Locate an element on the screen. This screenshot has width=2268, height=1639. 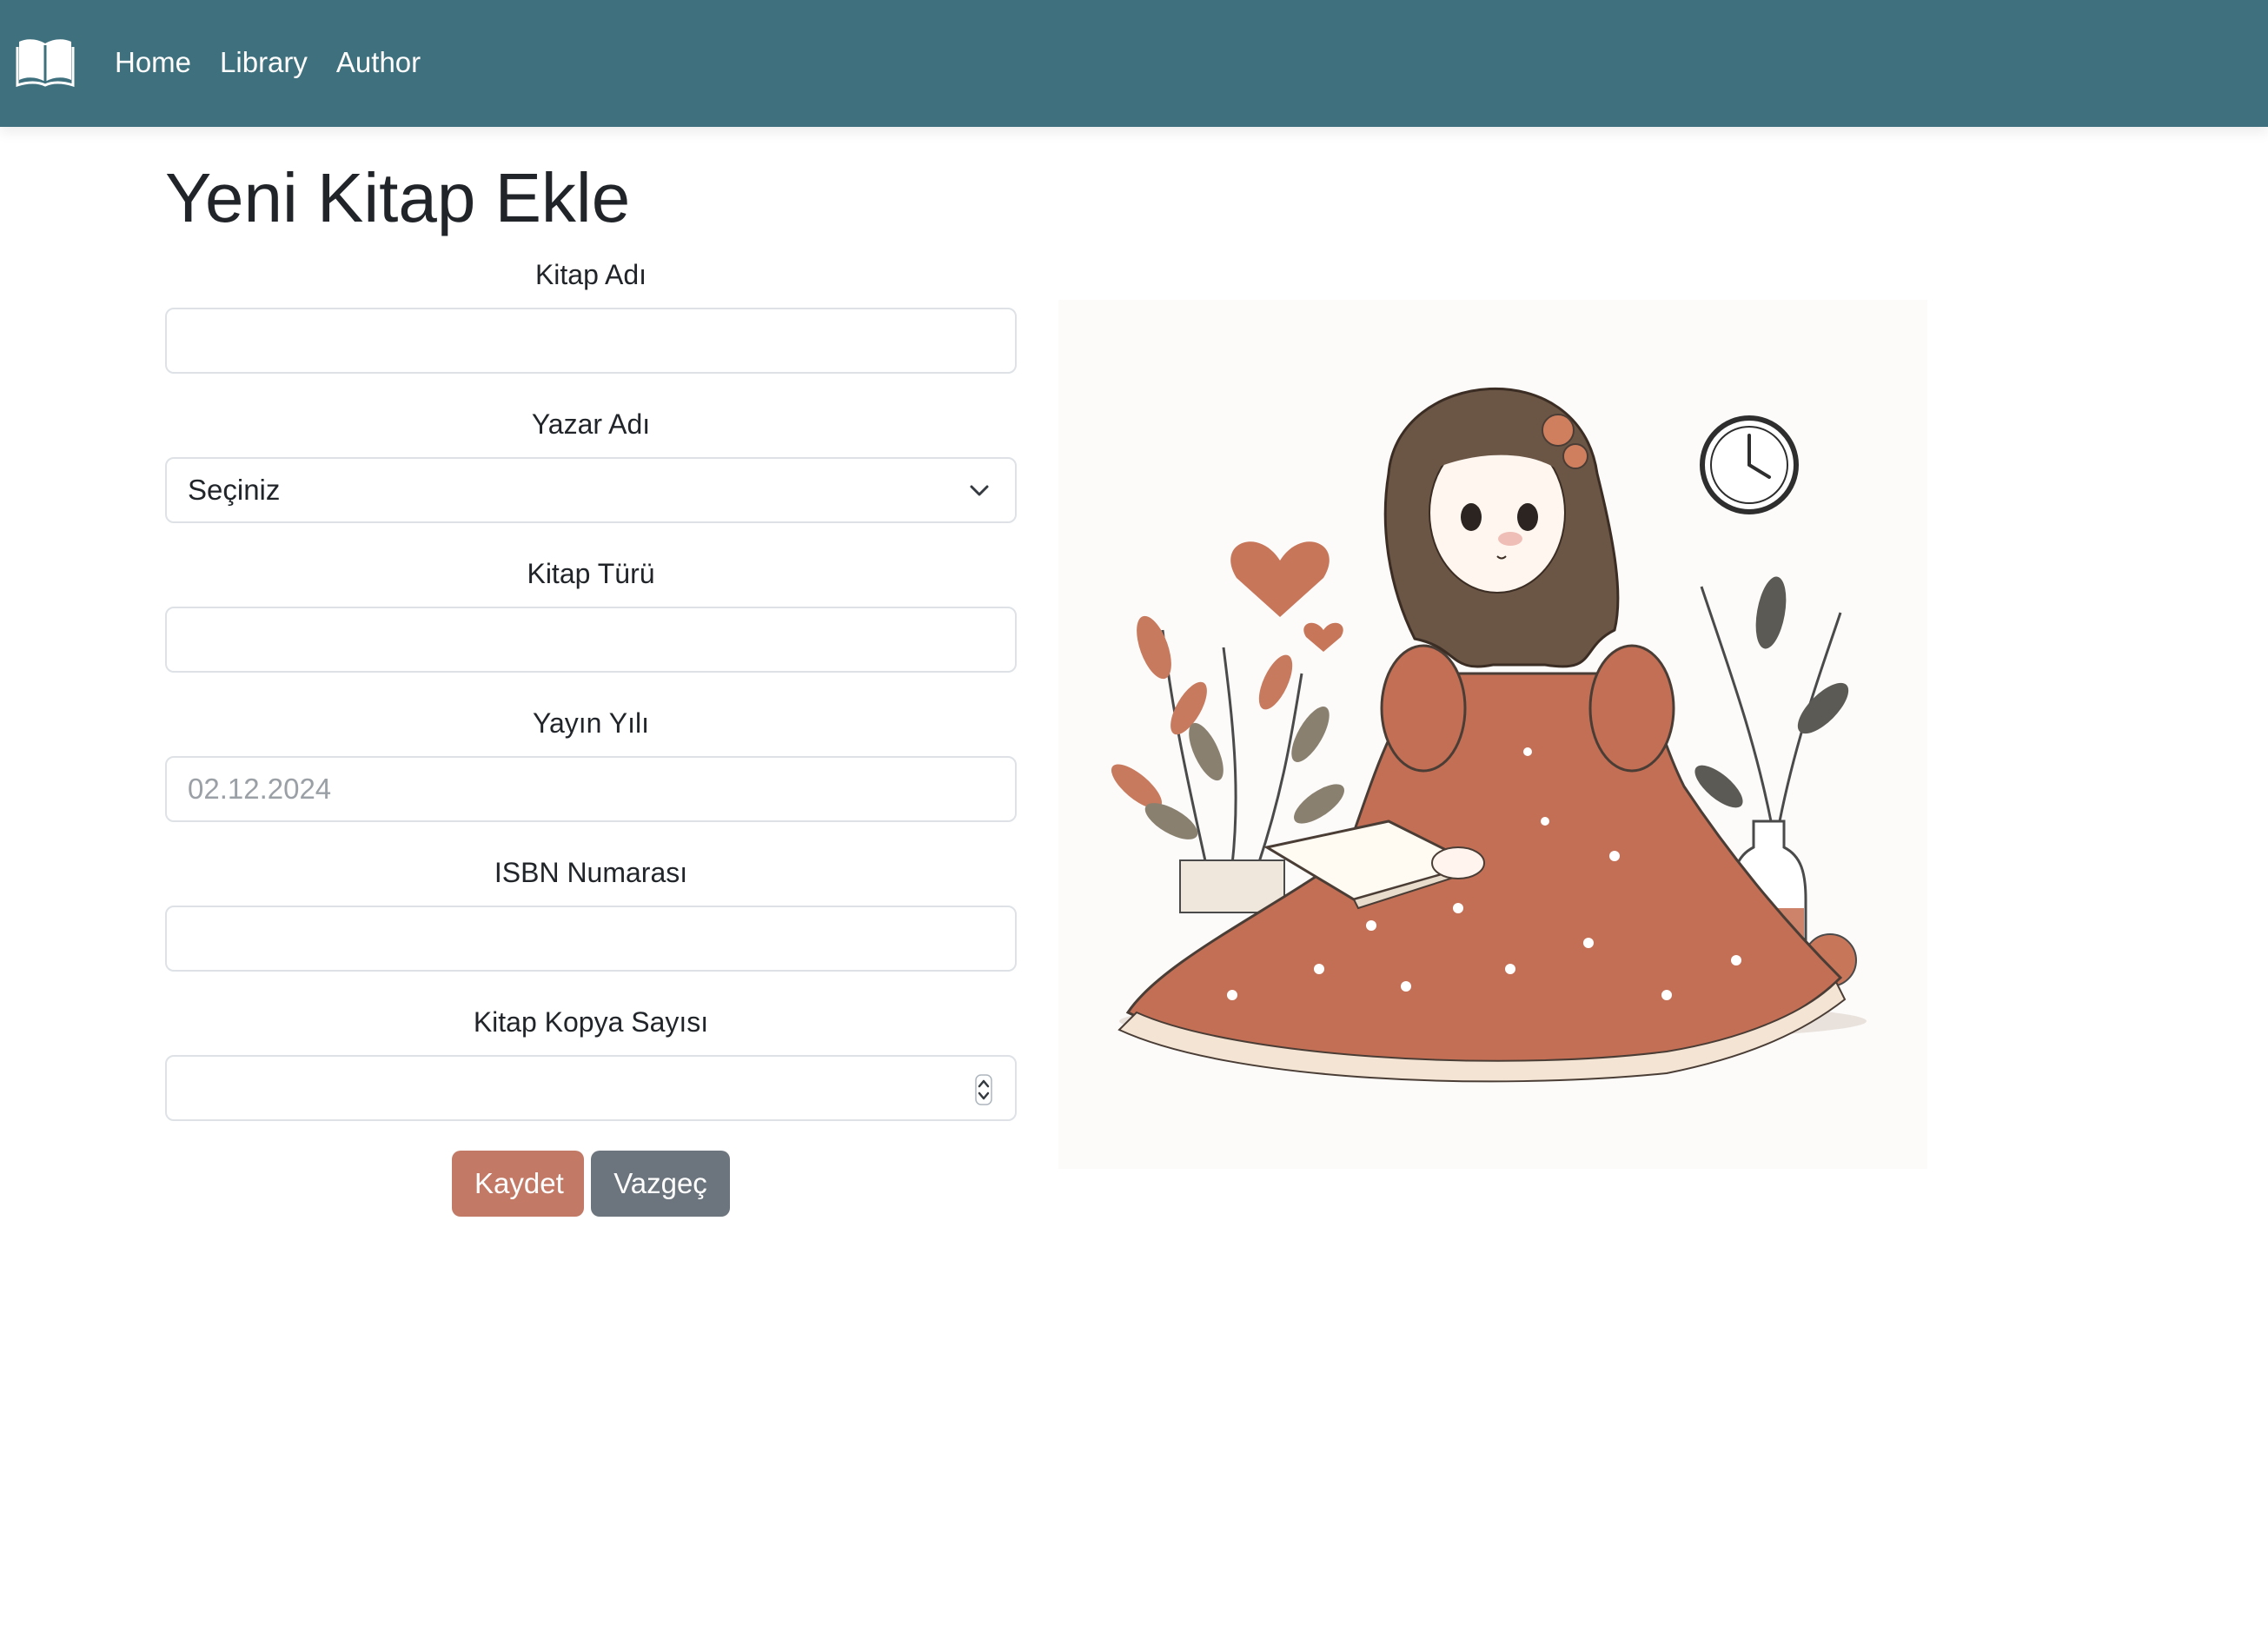
genre-label: Kitap Türü is located at coordinates (591, 573).